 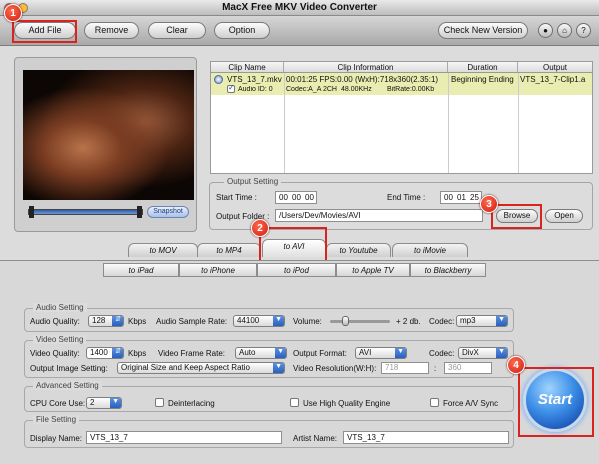 What do you see at coordinates (184, 437) in the screenshot?
I see `display-name-input: VTS_13_7` at bounding box center [184, 437].